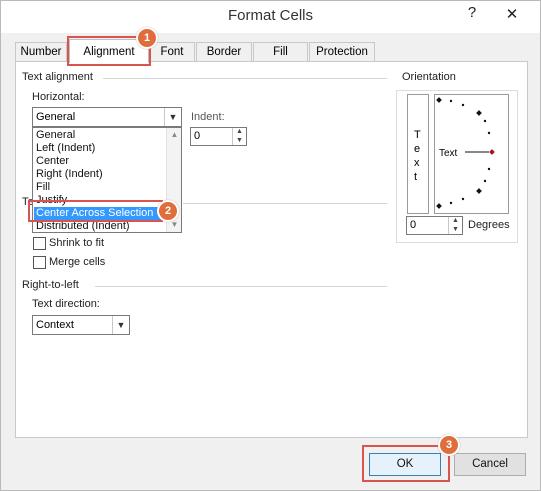 Image resolution: width=541 pixels, height=491 pixels. I want to click on text-alignment-heading: Text alignment, so click(57, 77).